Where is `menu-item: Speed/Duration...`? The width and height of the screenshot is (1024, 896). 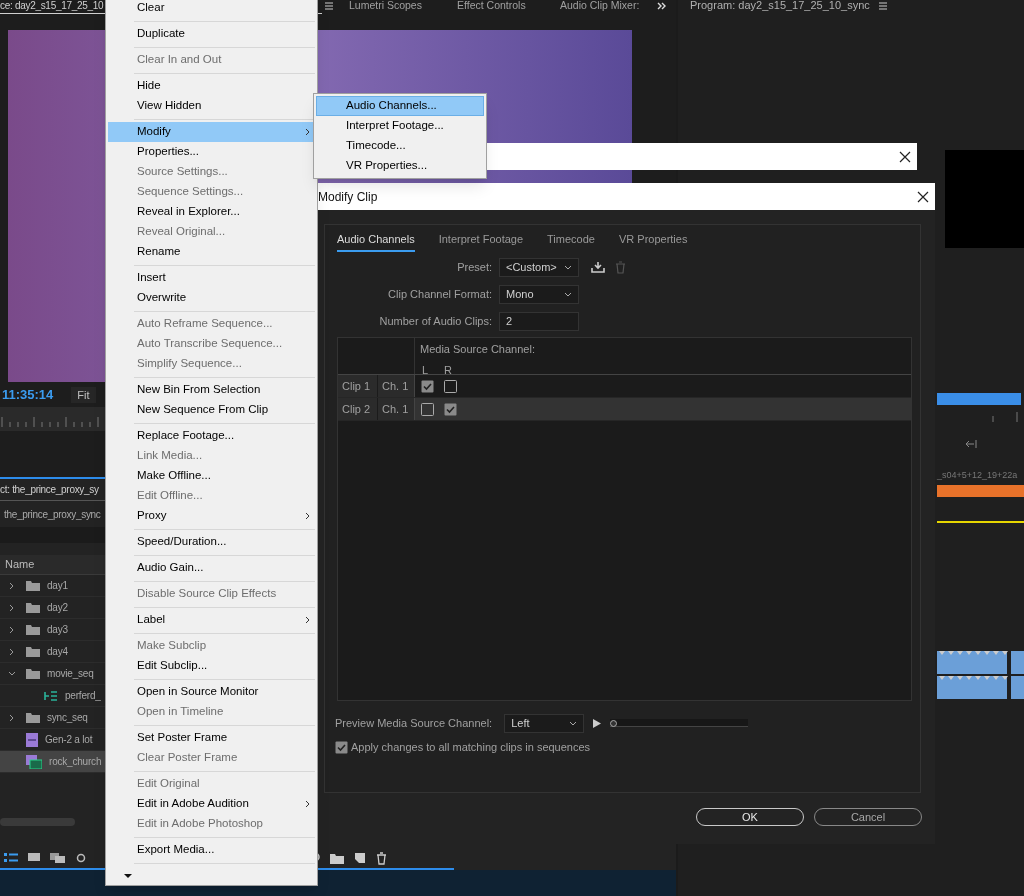
menu-item: Speed/Duration... is located at coordinates (211, 542).